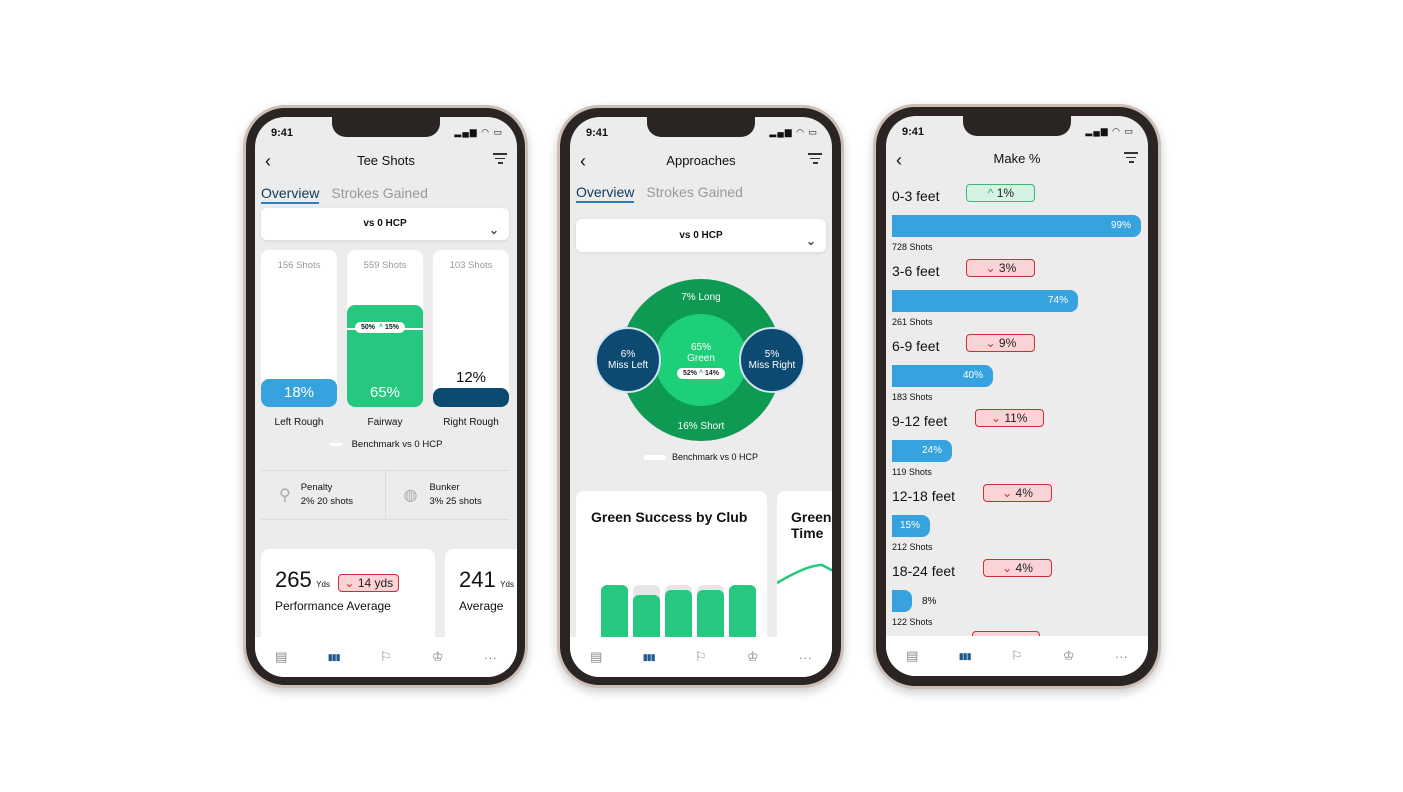 This screenshot has height=792, width=1403. I want to click on make-bar: 8%, so click(902, 601).